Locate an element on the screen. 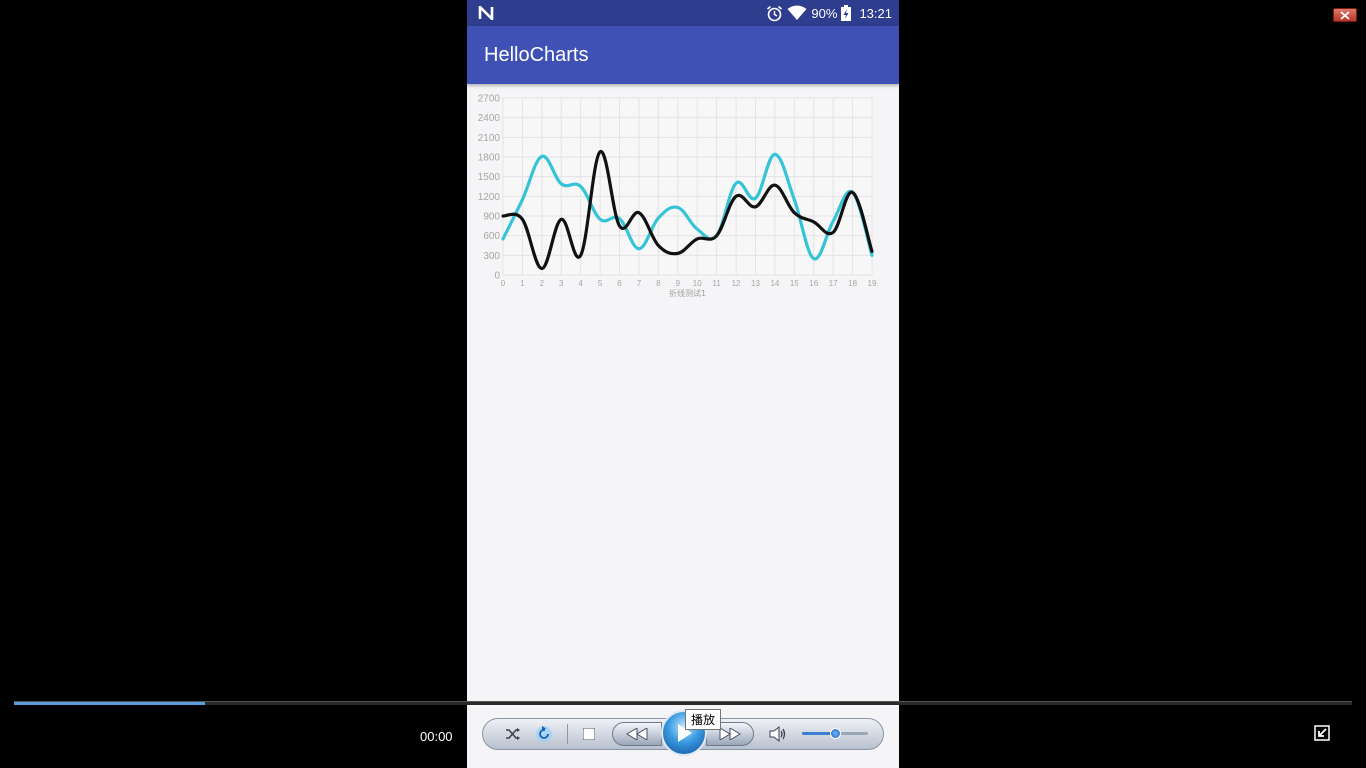  repeat-icon is located at coordinates (544, 734).